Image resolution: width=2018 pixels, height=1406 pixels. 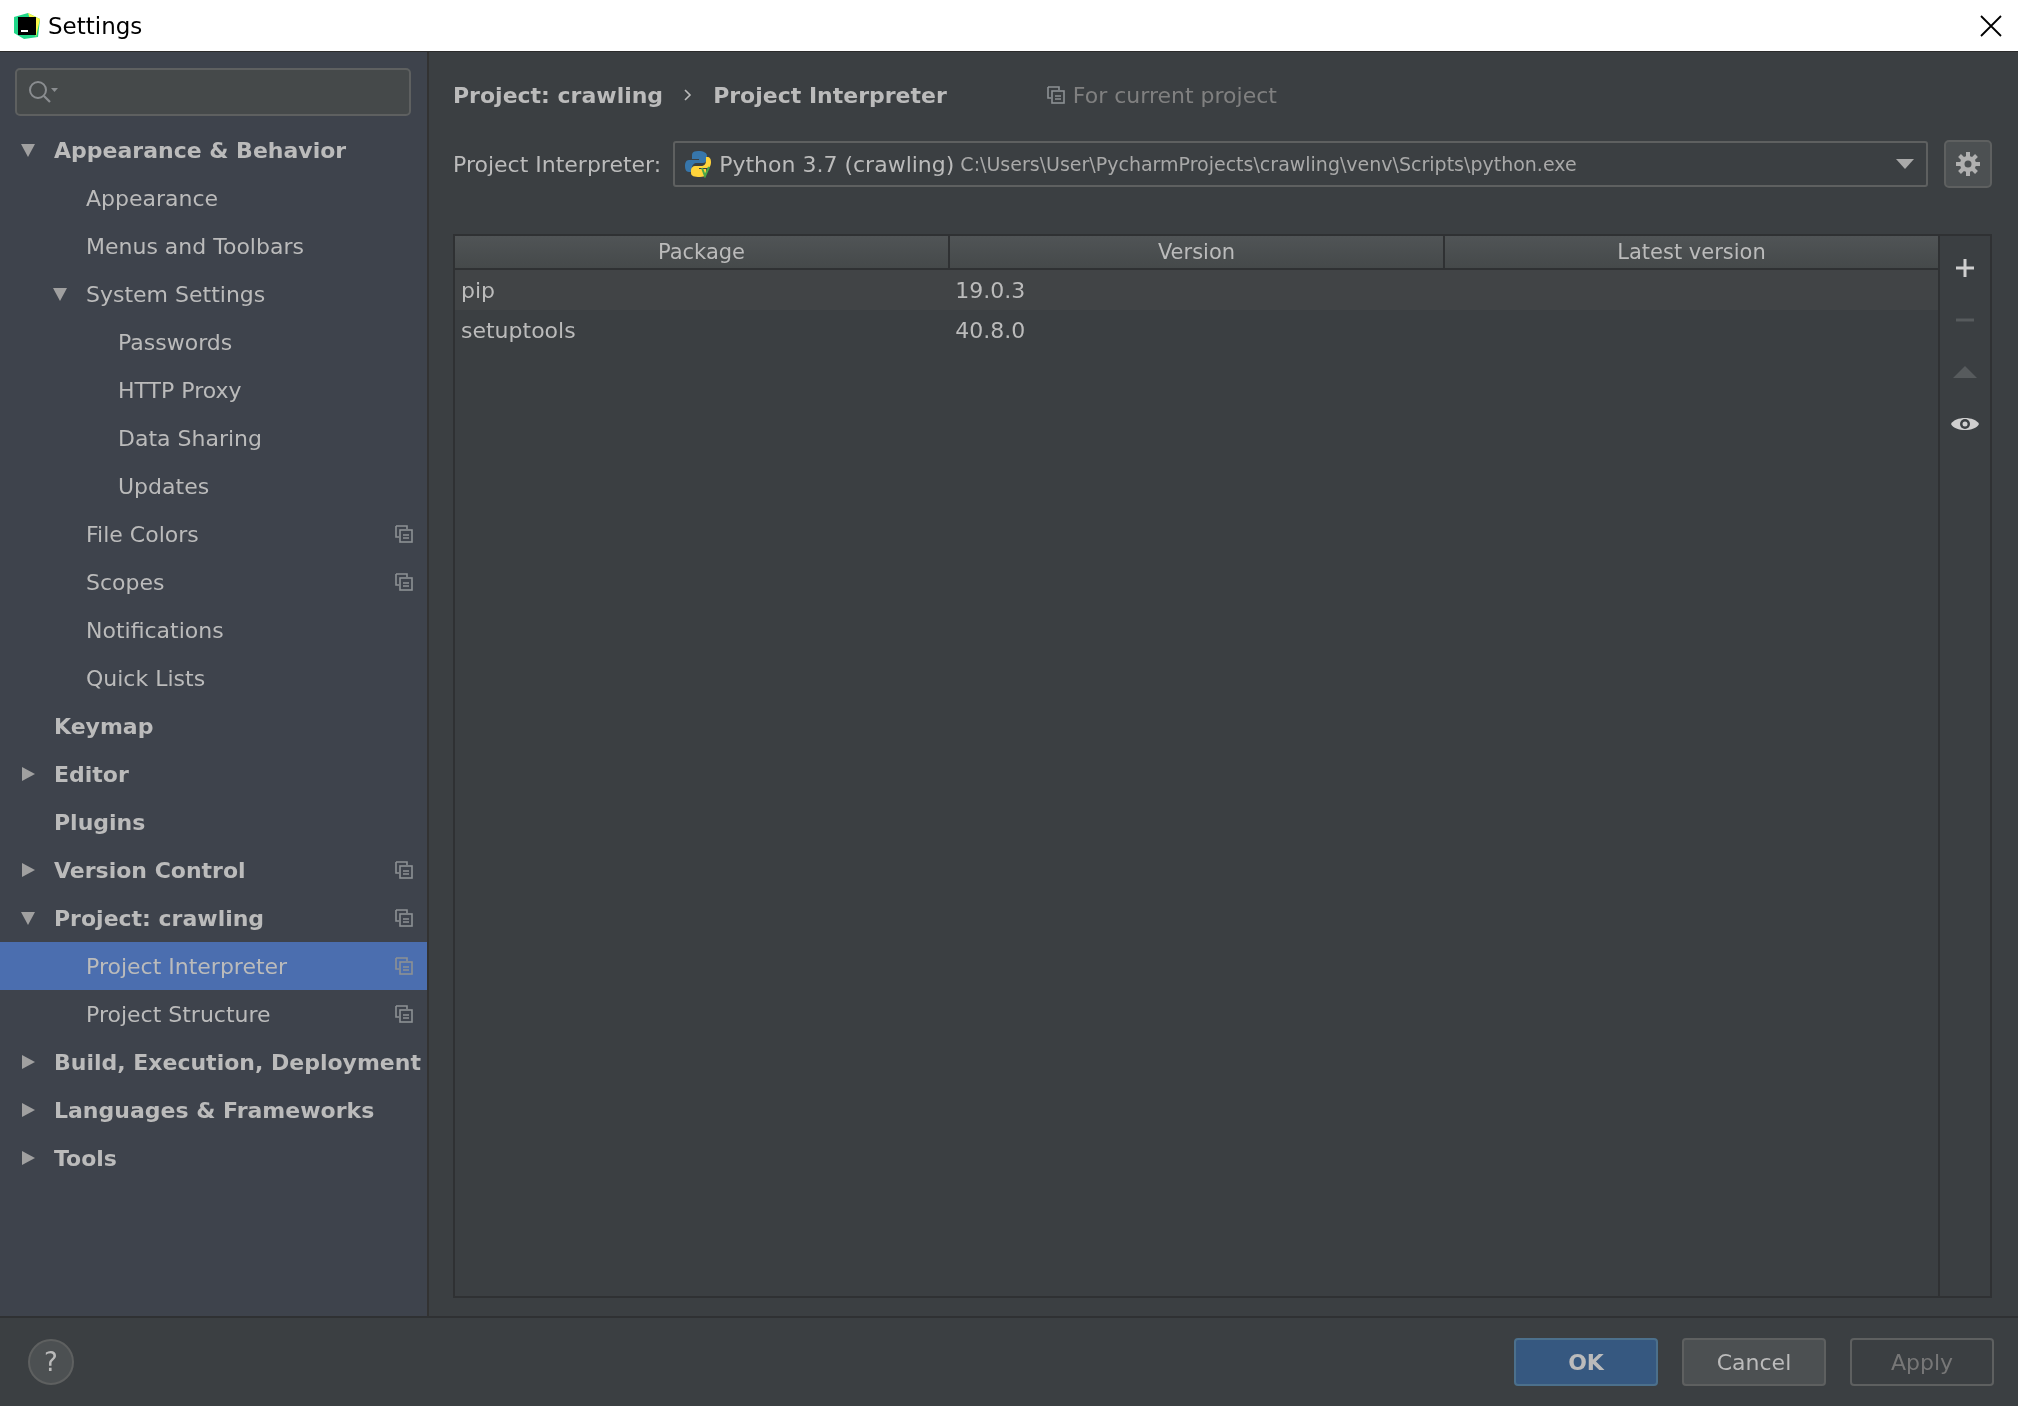 What do you see at coordinates (213, 726) in the screenshot?
I see `tree-item: Keymap` at bounding box center [213, 726].